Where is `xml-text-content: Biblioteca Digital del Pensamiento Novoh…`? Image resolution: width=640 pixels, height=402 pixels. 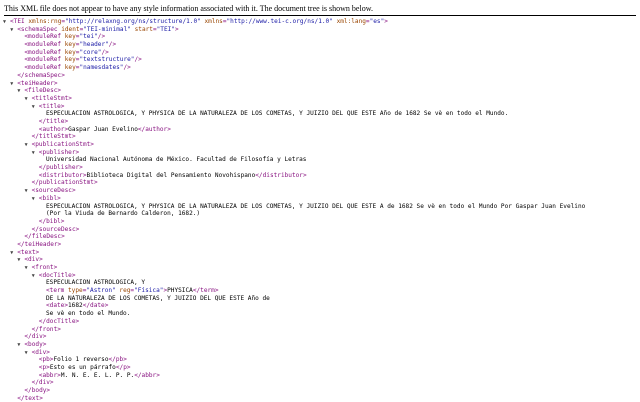 xml-text-content: Biblioteca Digital del Pensamiento Novoh… is located at coordinates (171, 175).